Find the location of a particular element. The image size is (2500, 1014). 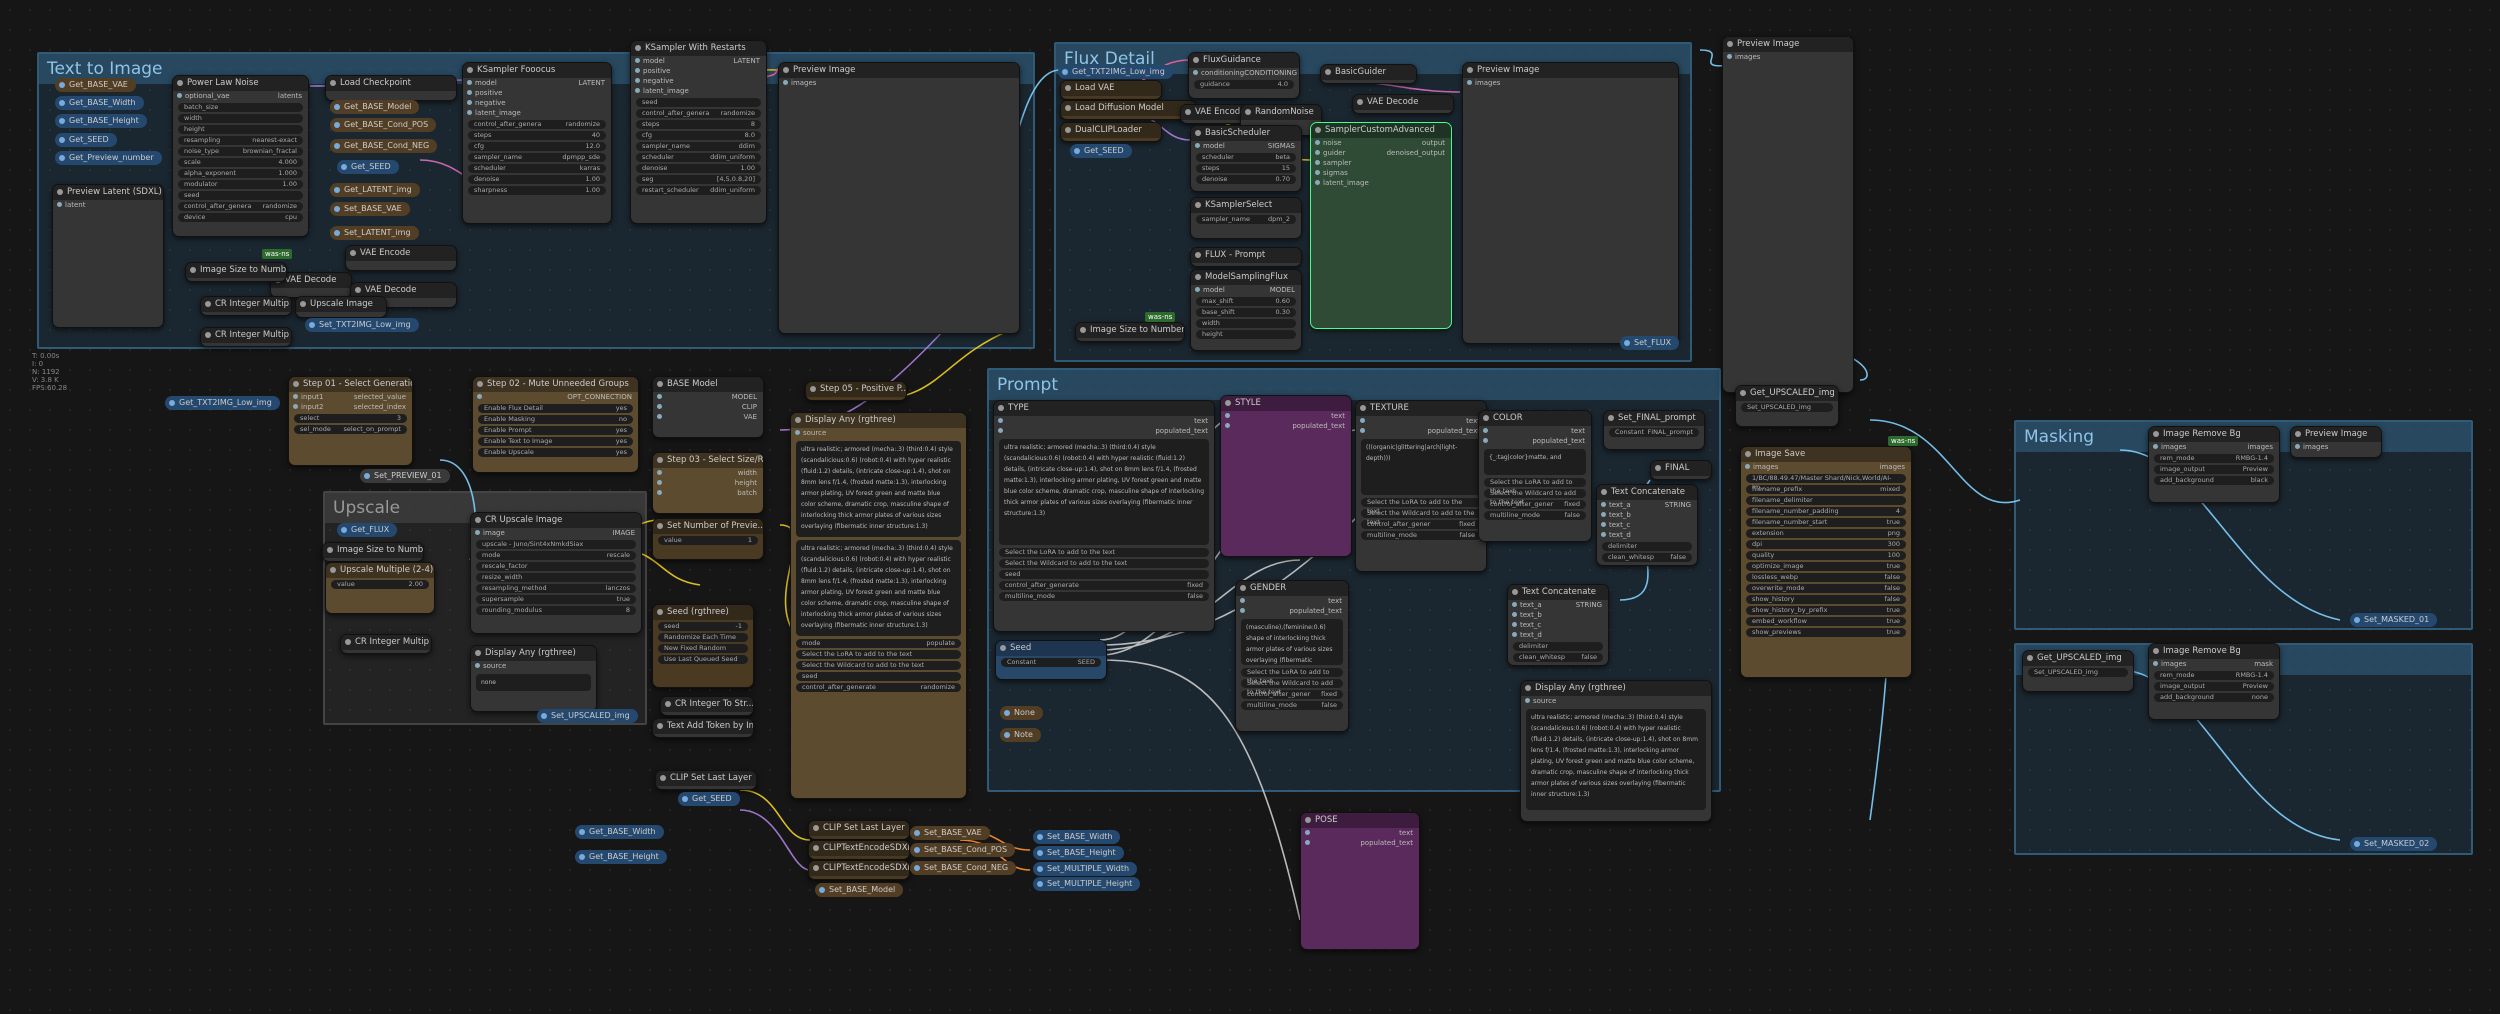

clip-size-multiplier-node: CLIP Set Last Layer is located at coordinates (706, 780).